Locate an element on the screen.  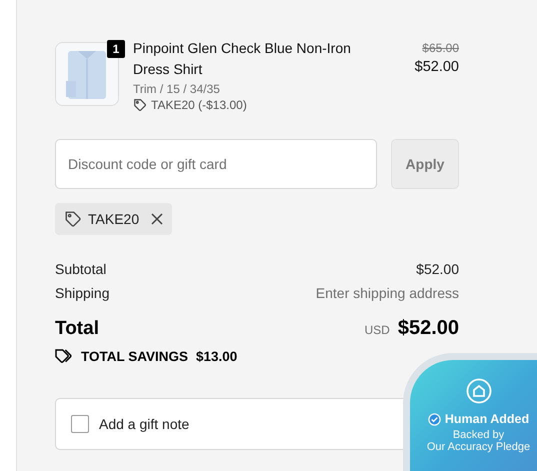
quantity-badge: 1 is located at coordinates (116, 49).